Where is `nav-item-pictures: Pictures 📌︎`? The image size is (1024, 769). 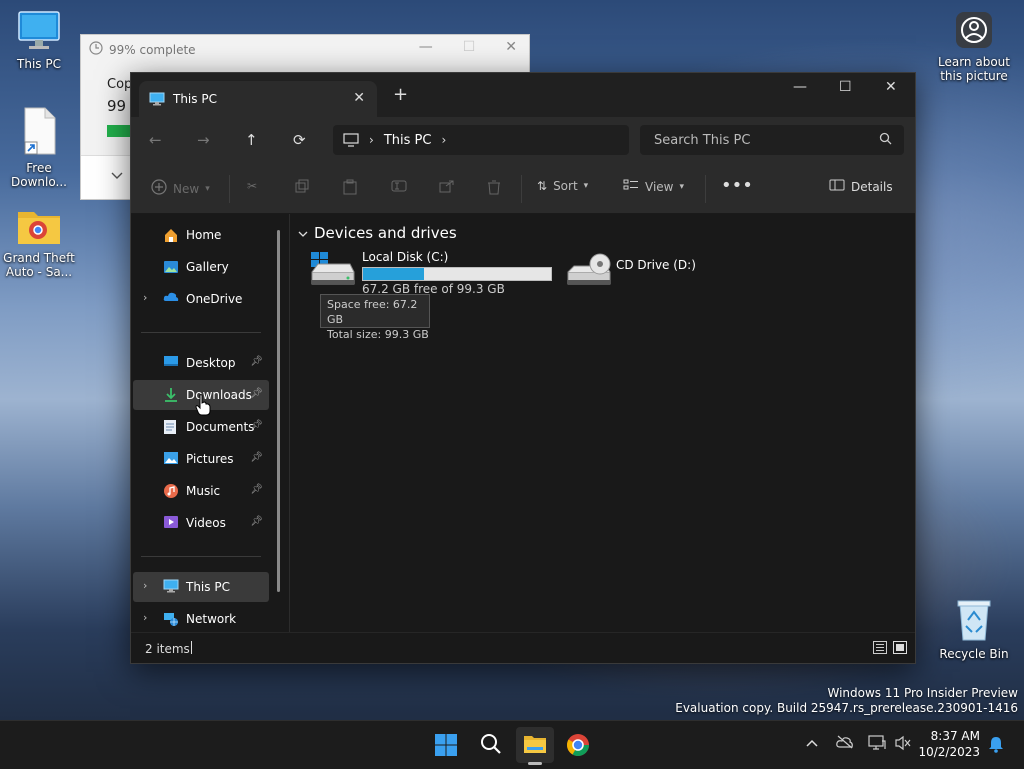
nav-item-pictures: Pictures 📌︎ is located at coordinates (201, 459).